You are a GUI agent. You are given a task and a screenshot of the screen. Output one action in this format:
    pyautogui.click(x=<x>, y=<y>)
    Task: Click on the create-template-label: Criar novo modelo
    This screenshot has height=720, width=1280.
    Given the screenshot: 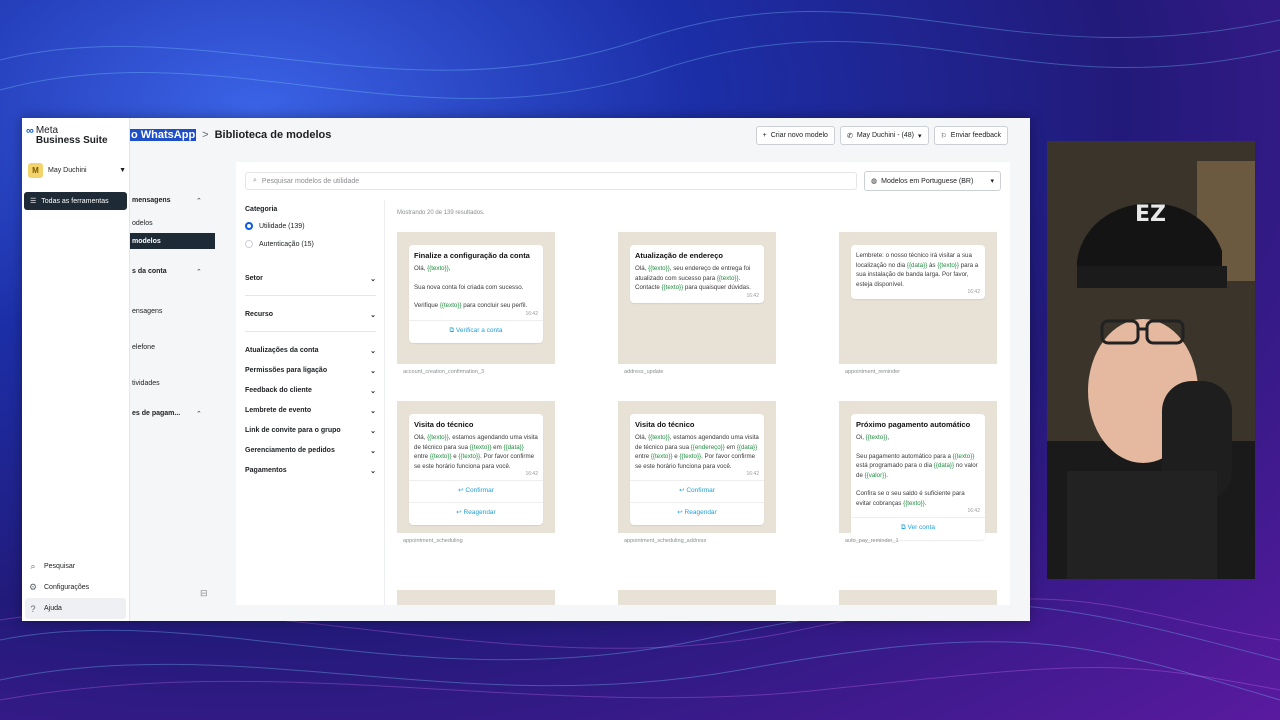 What is the action you would take?
    pyautogui.click(x=799, y=135)
    